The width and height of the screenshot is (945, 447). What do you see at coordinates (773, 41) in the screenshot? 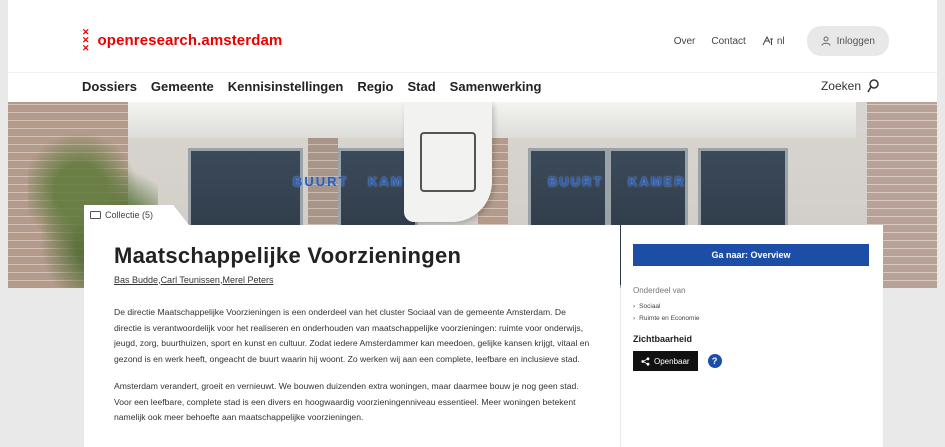
I see `language-switch: nl` at bounding box center [773, 41].